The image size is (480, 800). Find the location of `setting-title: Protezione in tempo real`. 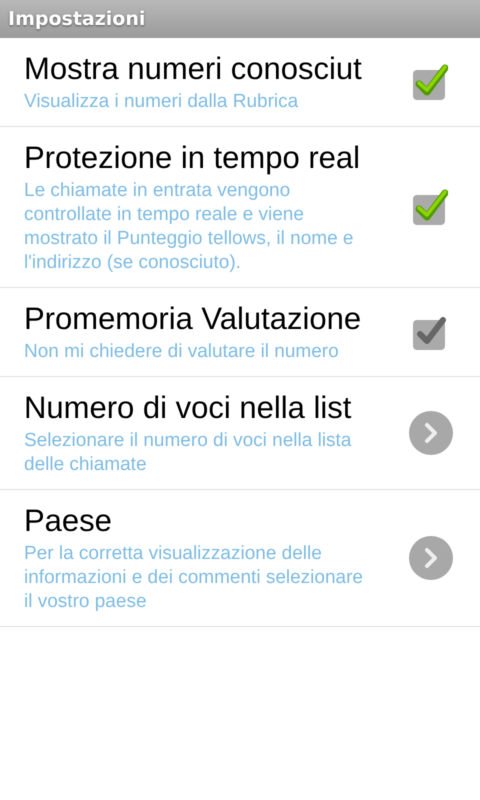

setting-title: Protezione in tempo real is located at coordinates (193, 158).